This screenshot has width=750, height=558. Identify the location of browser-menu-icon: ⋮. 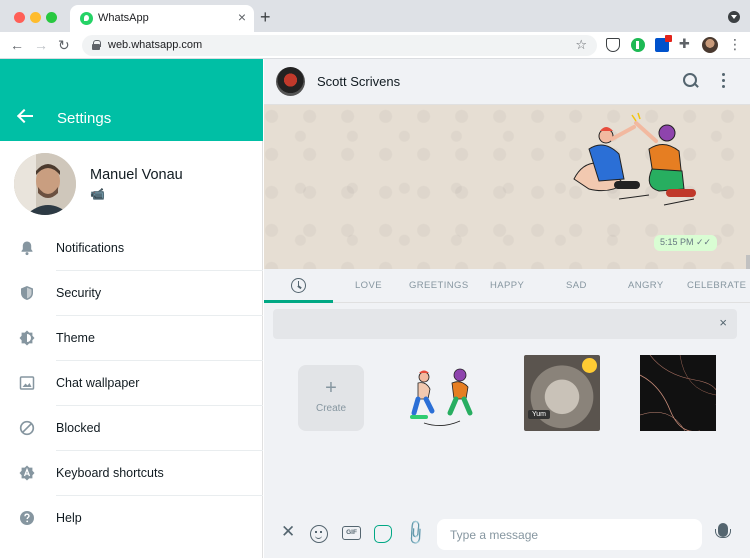
(735, 44).